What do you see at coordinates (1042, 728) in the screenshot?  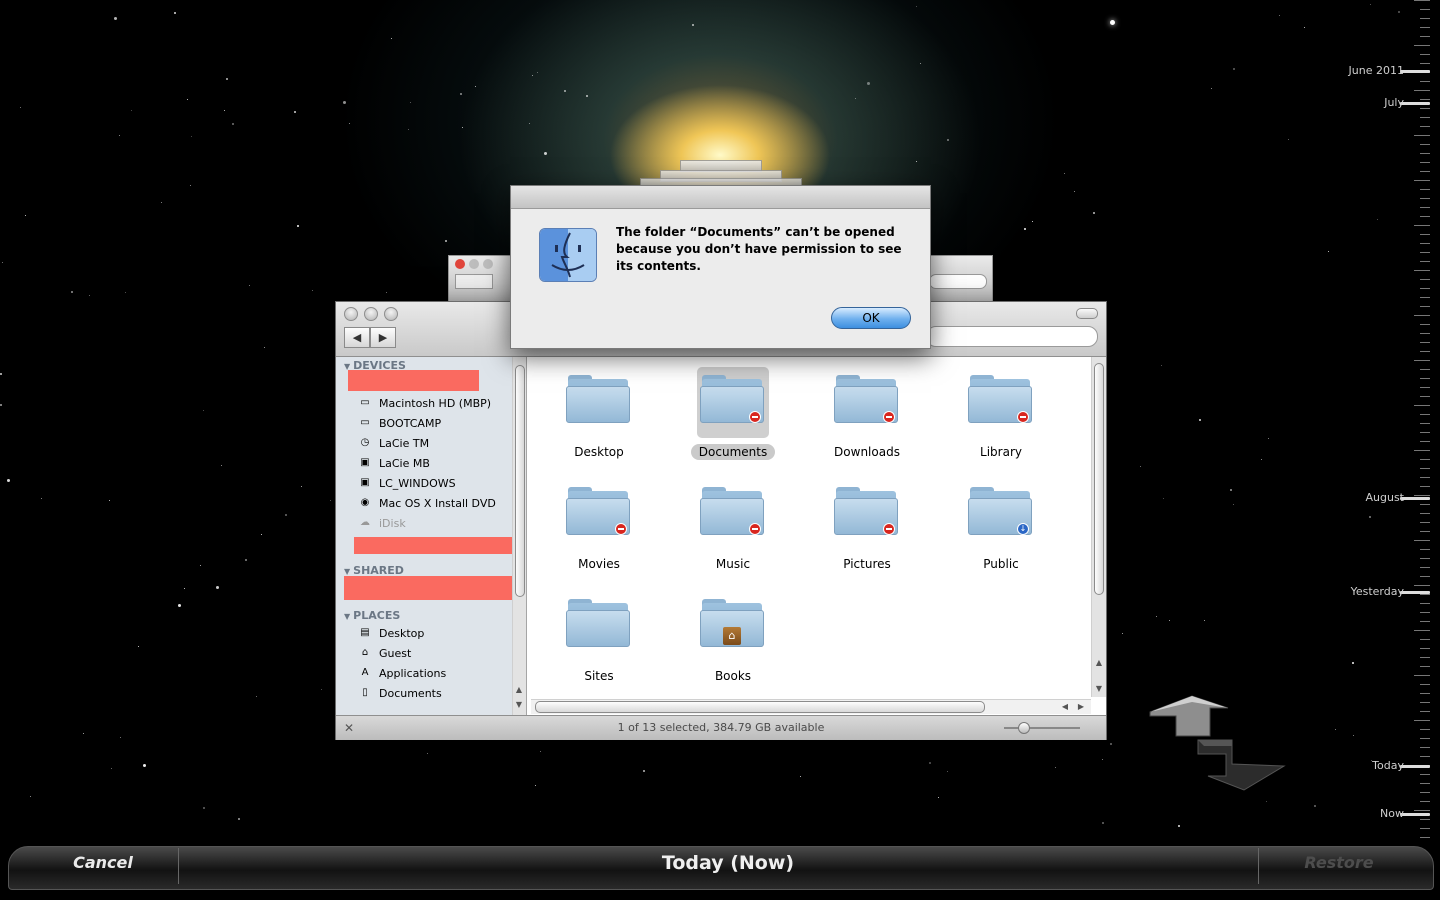 I see `icon-size-slider` at bounding box center [1042, 728].